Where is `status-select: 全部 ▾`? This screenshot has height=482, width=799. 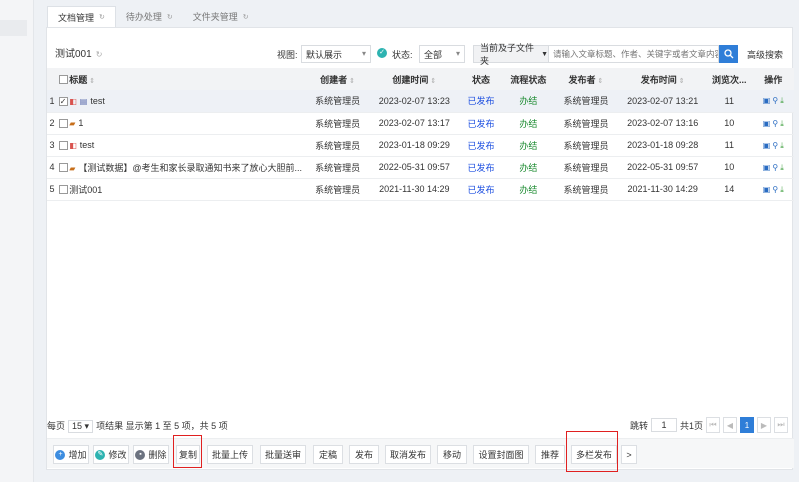 status-select: 全部 ▾ is located at coordinates (442, 54).